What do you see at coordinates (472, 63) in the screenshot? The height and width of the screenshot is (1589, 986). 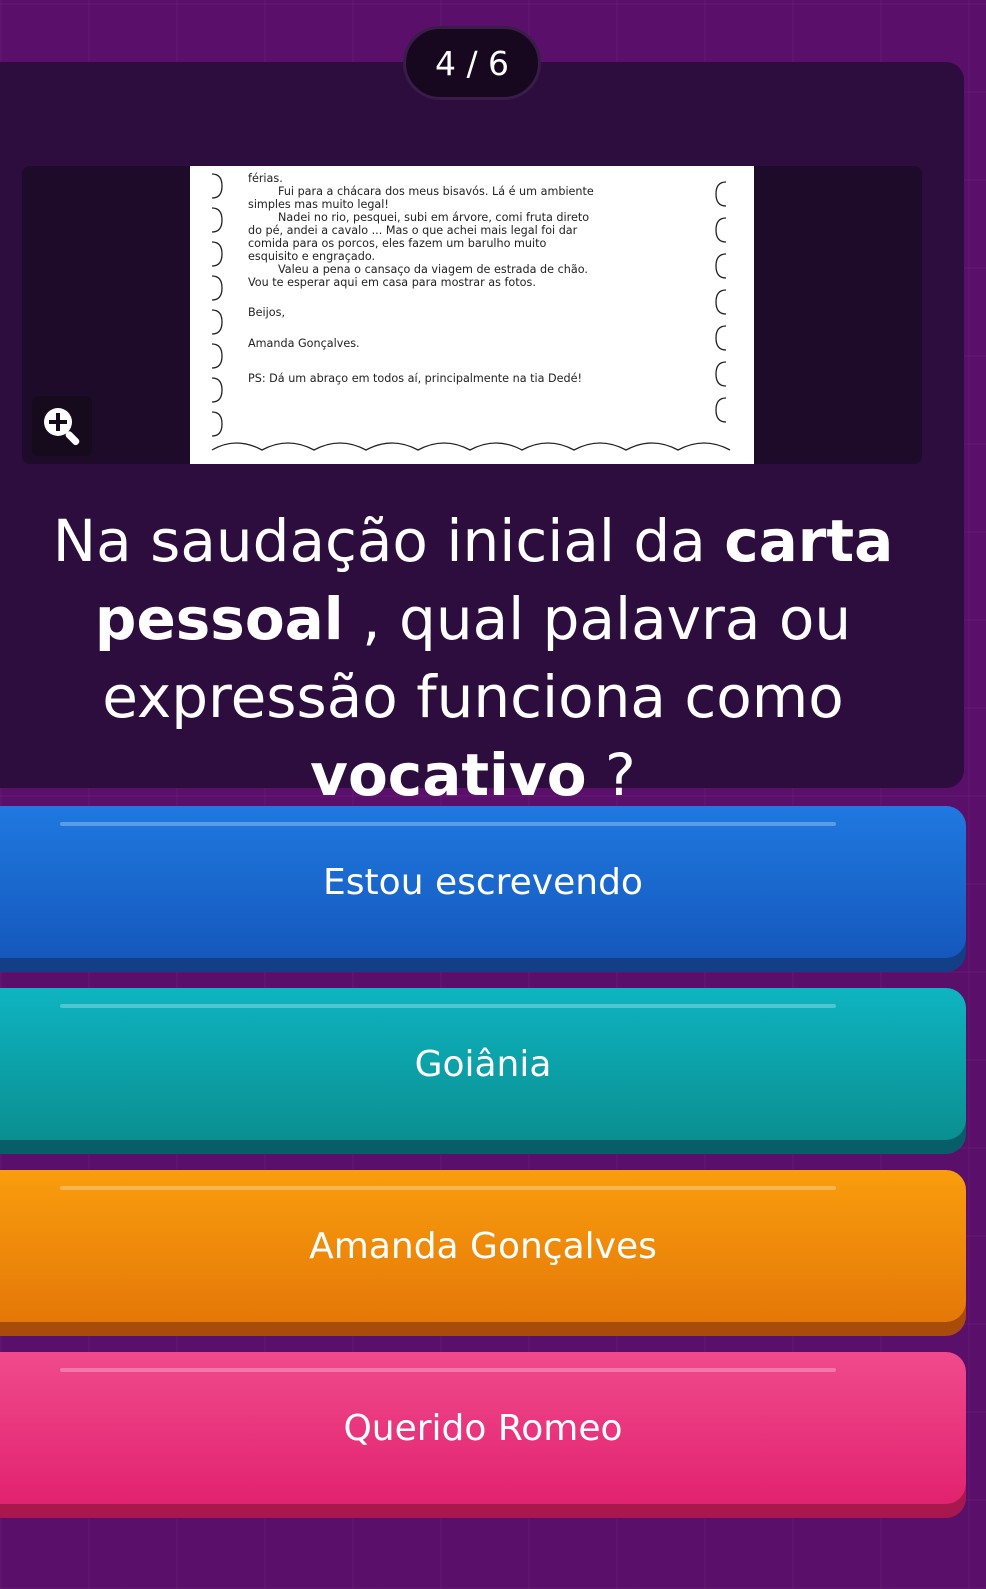 I see `question-counter: 4 / 6` at bounding box center [472, 63].